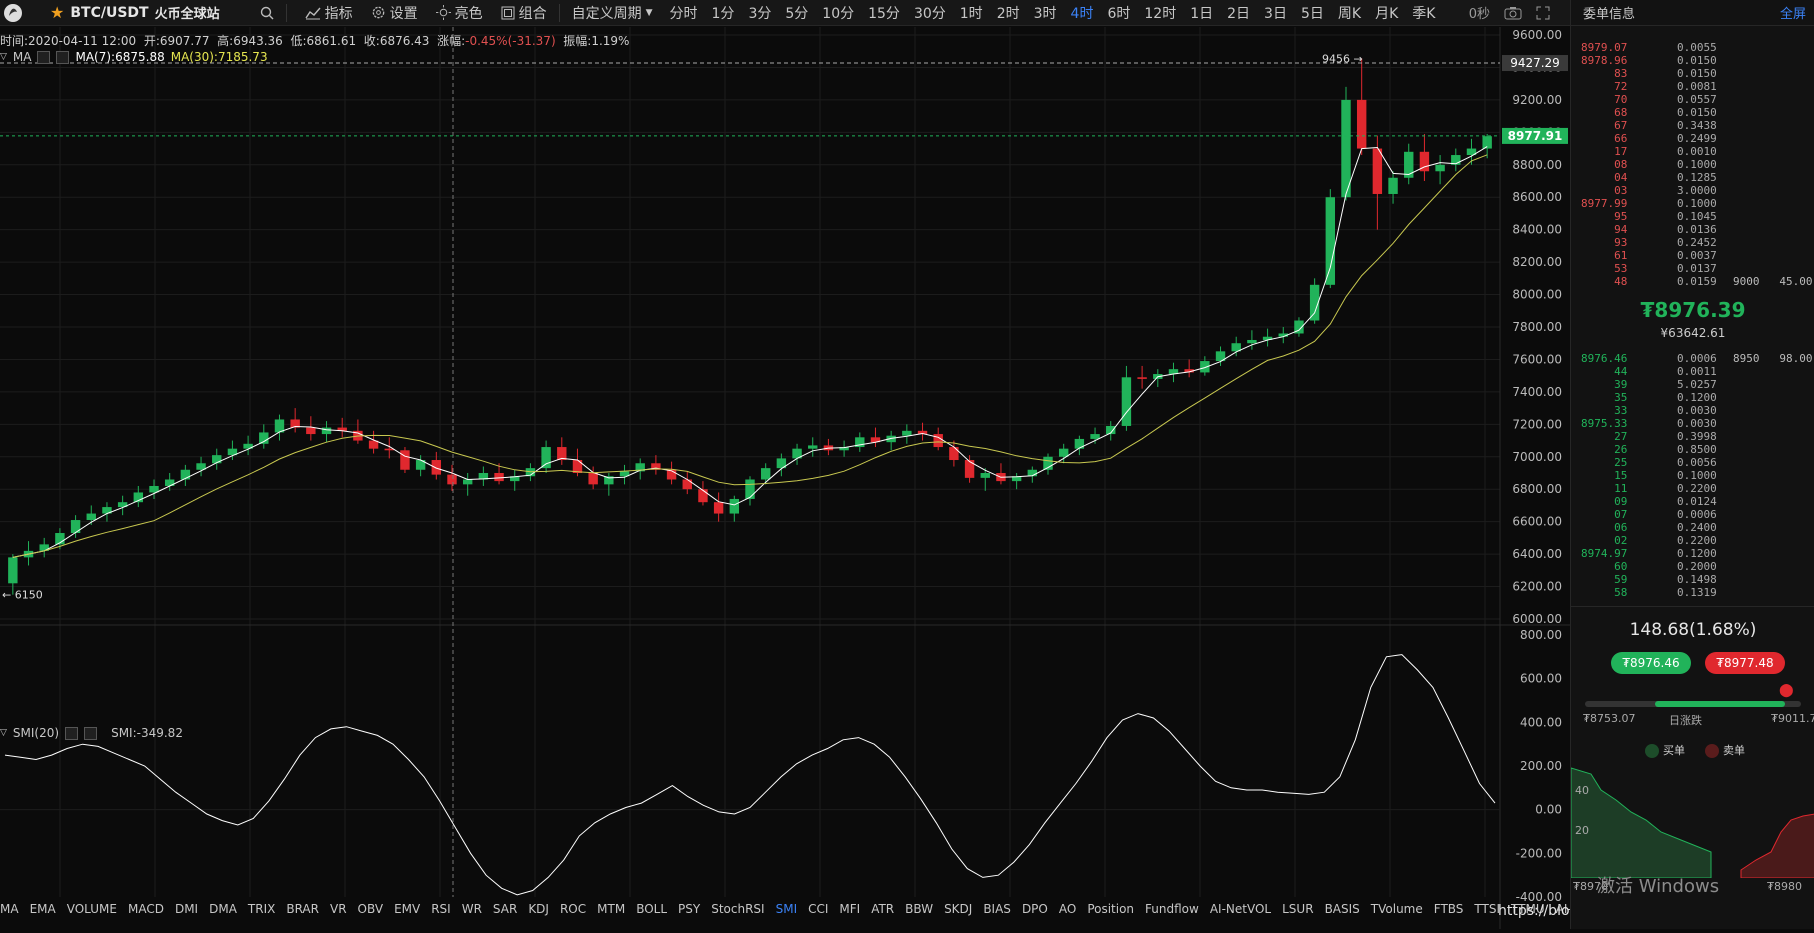  Describe the element at coordinates (1386, 13) in the screenshot. I see `period-tab: 月K` at that location.